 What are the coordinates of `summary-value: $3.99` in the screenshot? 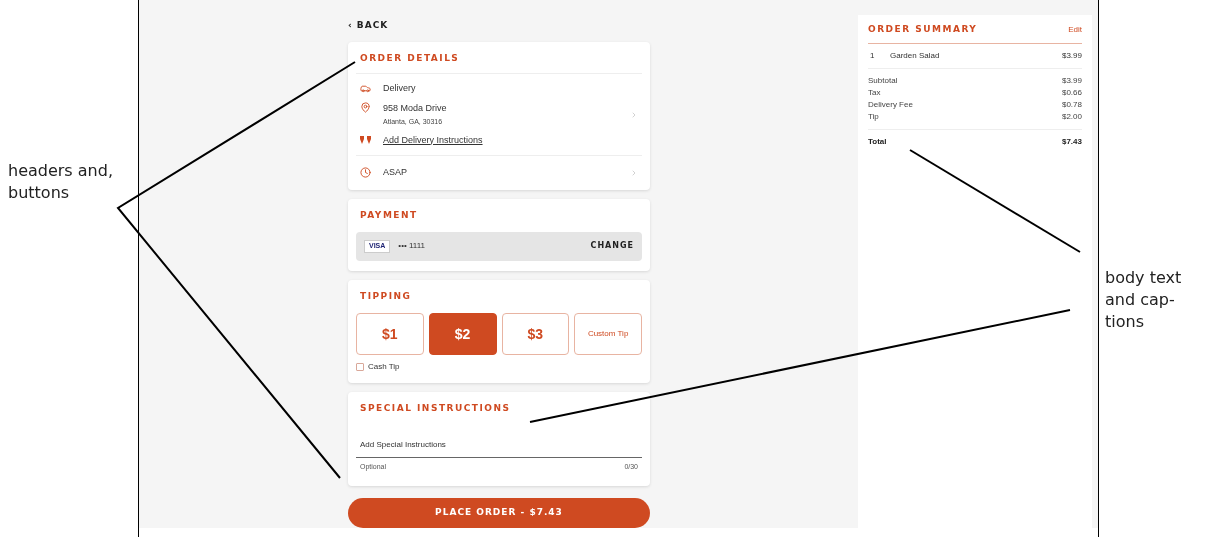 It's located at (1071, 80).